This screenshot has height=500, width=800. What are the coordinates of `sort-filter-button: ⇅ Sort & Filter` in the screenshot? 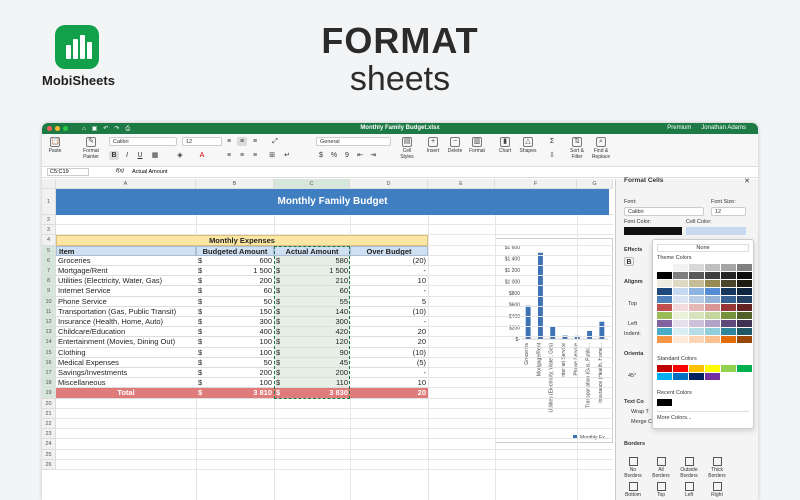 It's located at (577, 148).